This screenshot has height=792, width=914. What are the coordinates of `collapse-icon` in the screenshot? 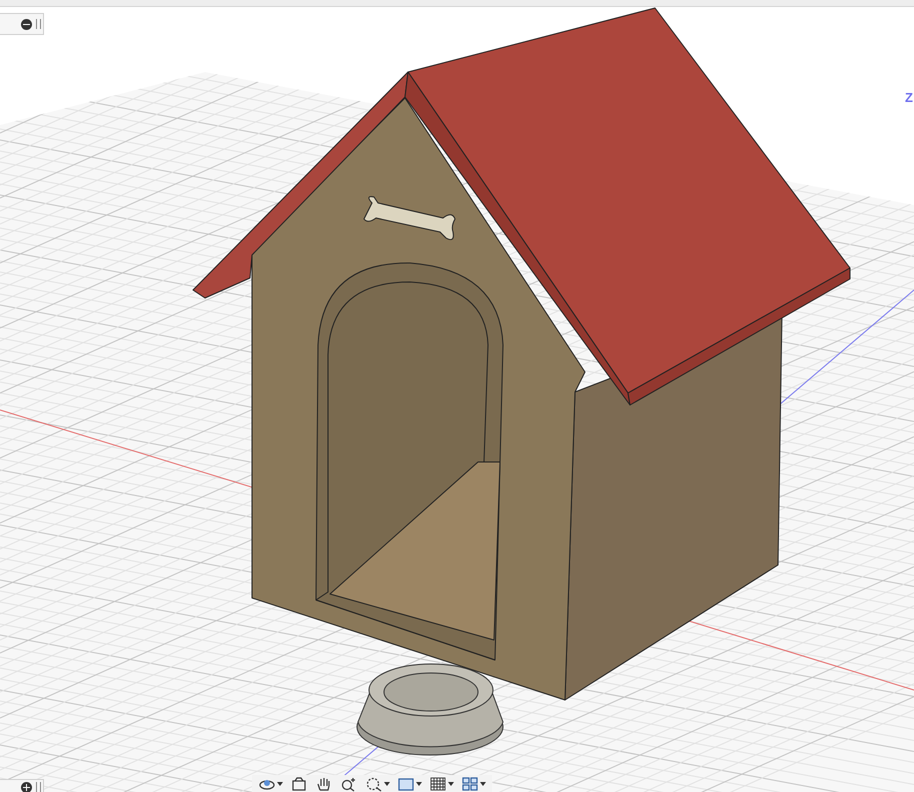 It's located at (26, 24).